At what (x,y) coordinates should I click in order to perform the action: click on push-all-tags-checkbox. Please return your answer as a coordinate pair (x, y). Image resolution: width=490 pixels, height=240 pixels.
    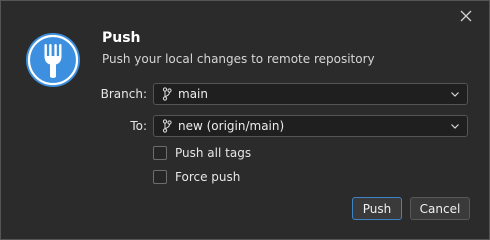
    Looking at the image, I should click on (160, 153).